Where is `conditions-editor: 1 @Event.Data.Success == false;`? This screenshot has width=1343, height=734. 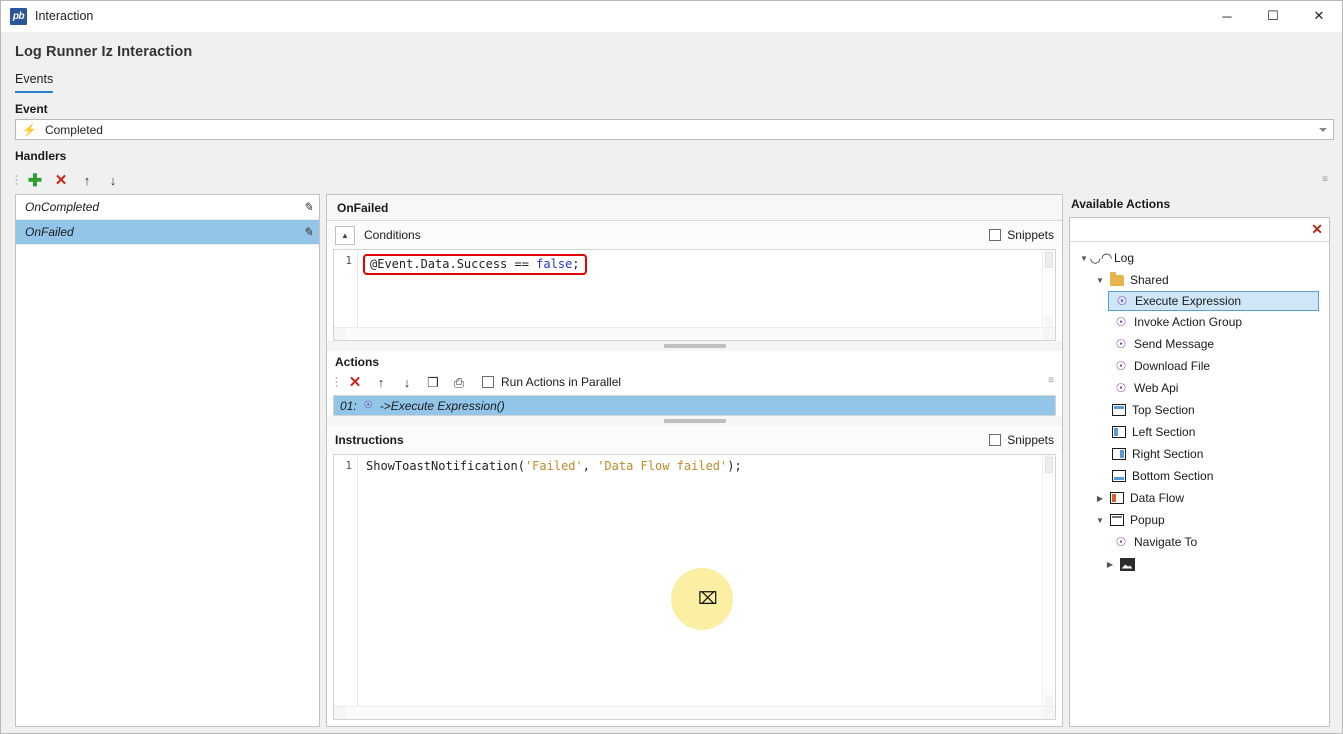 conditions-editor: 1 @Event.Data.Success == false; is located at coordinates (694, 295).